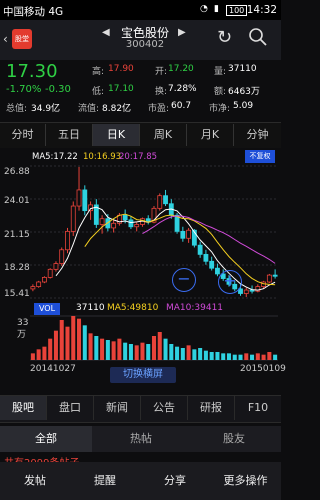 The width and height of the screenshot is (320, 500). I want to click on app-badge: 股堂, so click(22, 39).